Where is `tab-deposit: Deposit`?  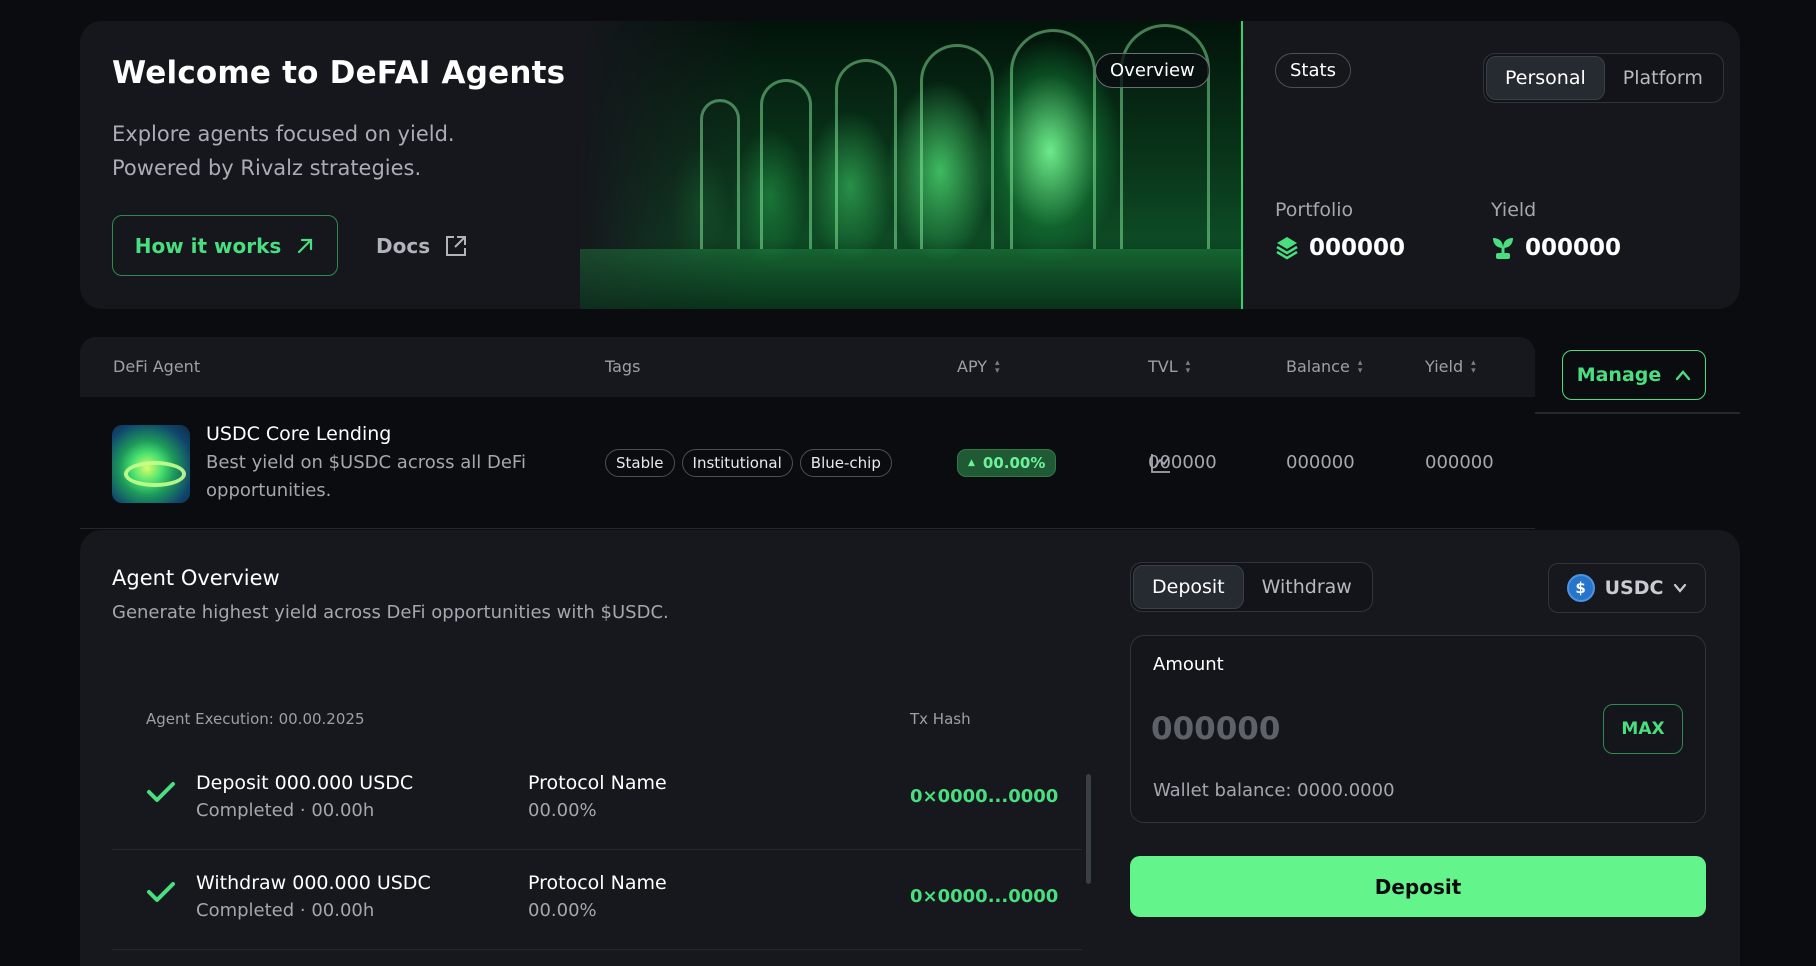 tab-deposit: Deposit is located at coordinates (1188, 587).